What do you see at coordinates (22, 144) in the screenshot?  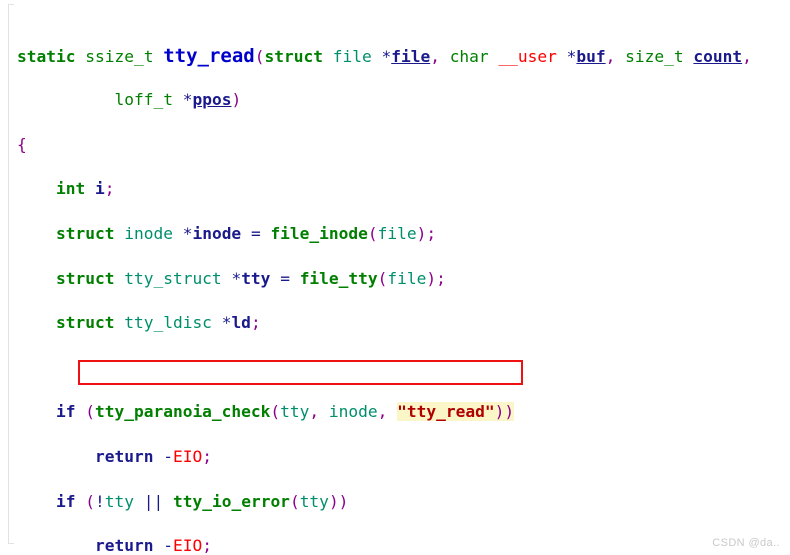 I see `code-line: {` at bounding box center [22, 144].